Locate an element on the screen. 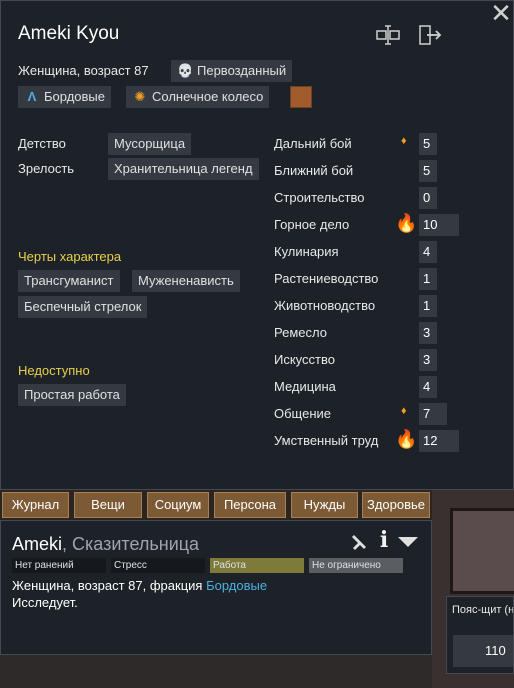 This screenshot has height=688, width=514. favorite-color-swatch is located at coordinates (301, 97).